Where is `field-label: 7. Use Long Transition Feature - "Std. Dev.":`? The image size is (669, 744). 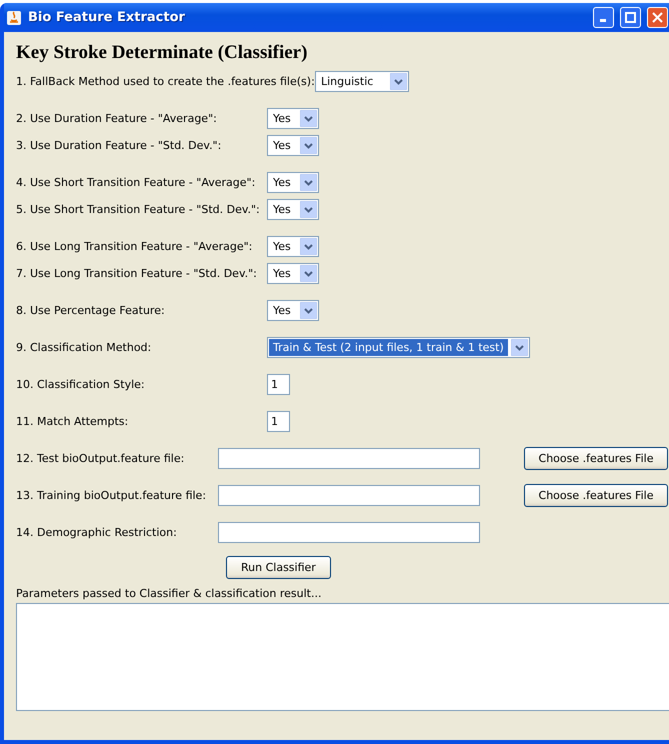
field-label: 7. Use Long Transition Feature - "Std. Dev.": is located at coordinates (137, 273).